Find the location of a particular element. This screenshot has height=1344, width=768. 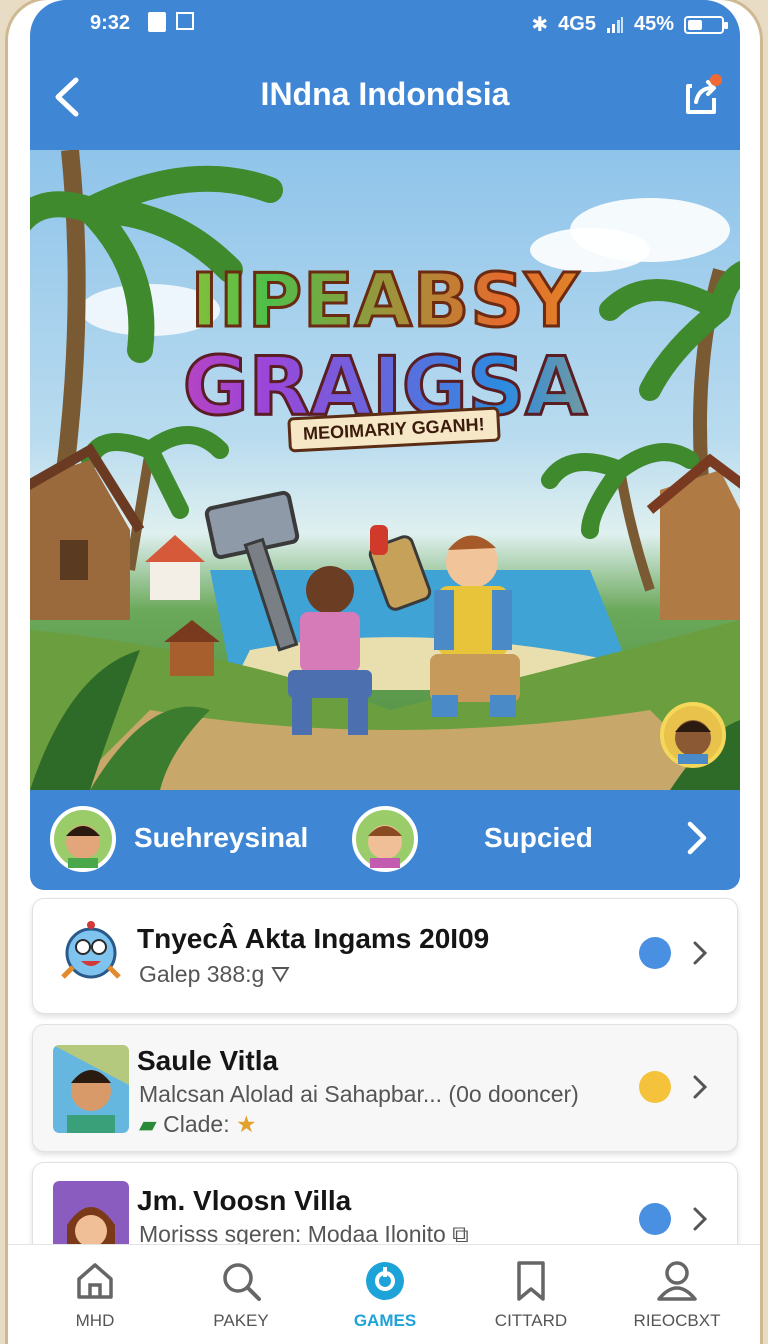

bluetooth-icon: ✱ is located at coordinates (540, 25).